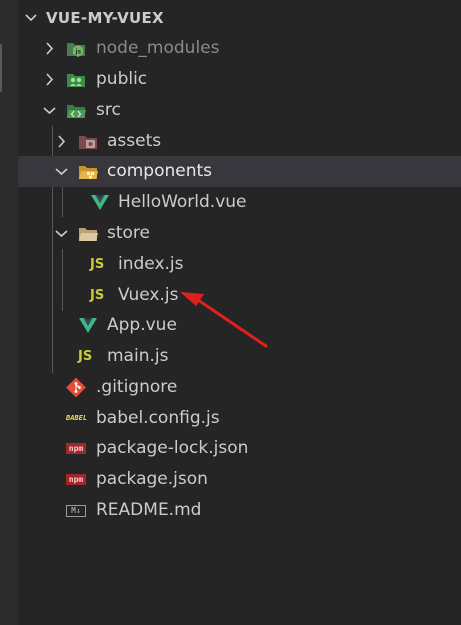 This screenshot has width=461, height=625. I want to click on annotation-arrow-icon, so click(224, 320).